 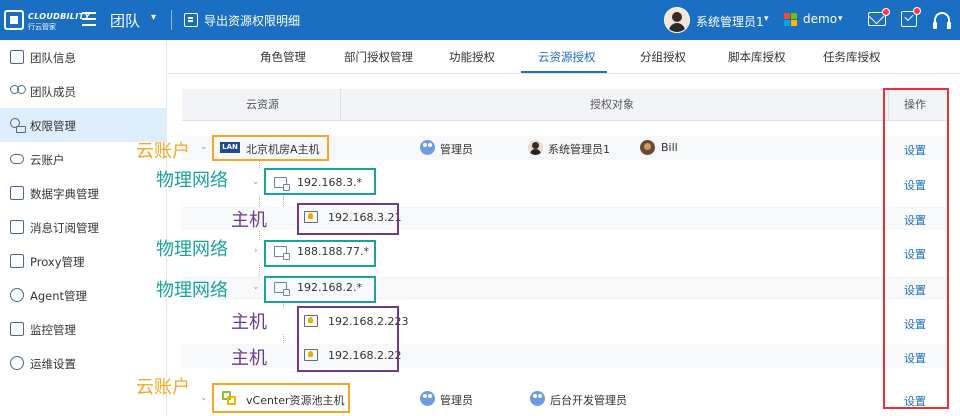 I want to click on column-separator, so click(x=340, y=105).